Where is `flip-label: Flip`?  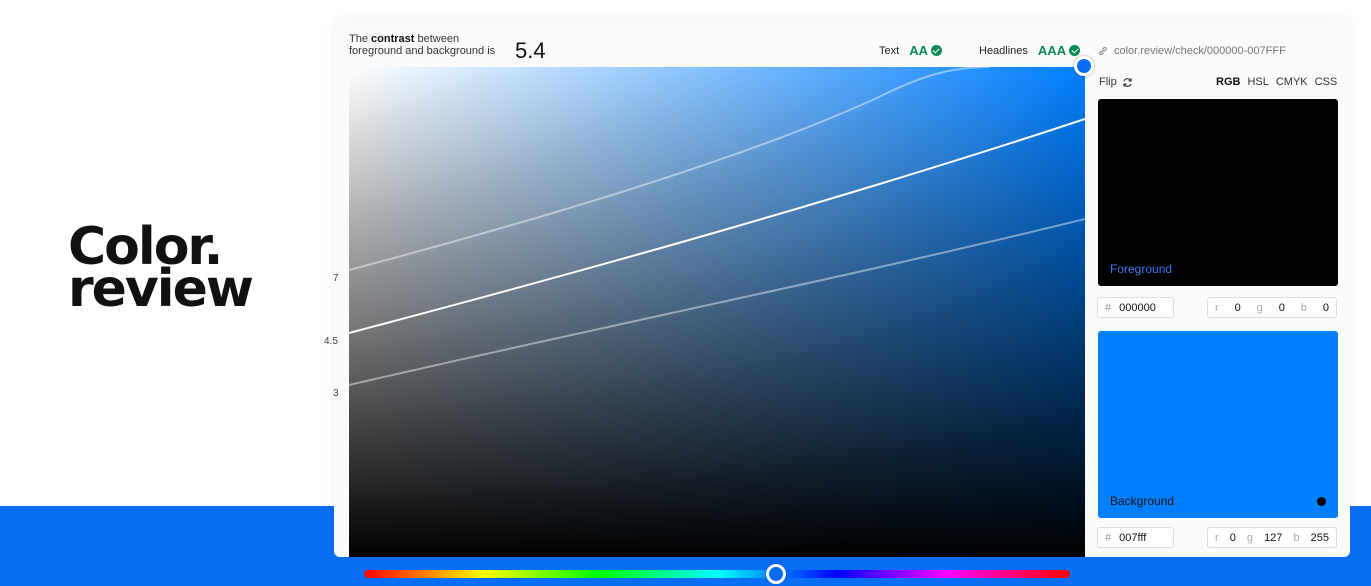
flip-label: Flip is located at coordinates (1108, 82).